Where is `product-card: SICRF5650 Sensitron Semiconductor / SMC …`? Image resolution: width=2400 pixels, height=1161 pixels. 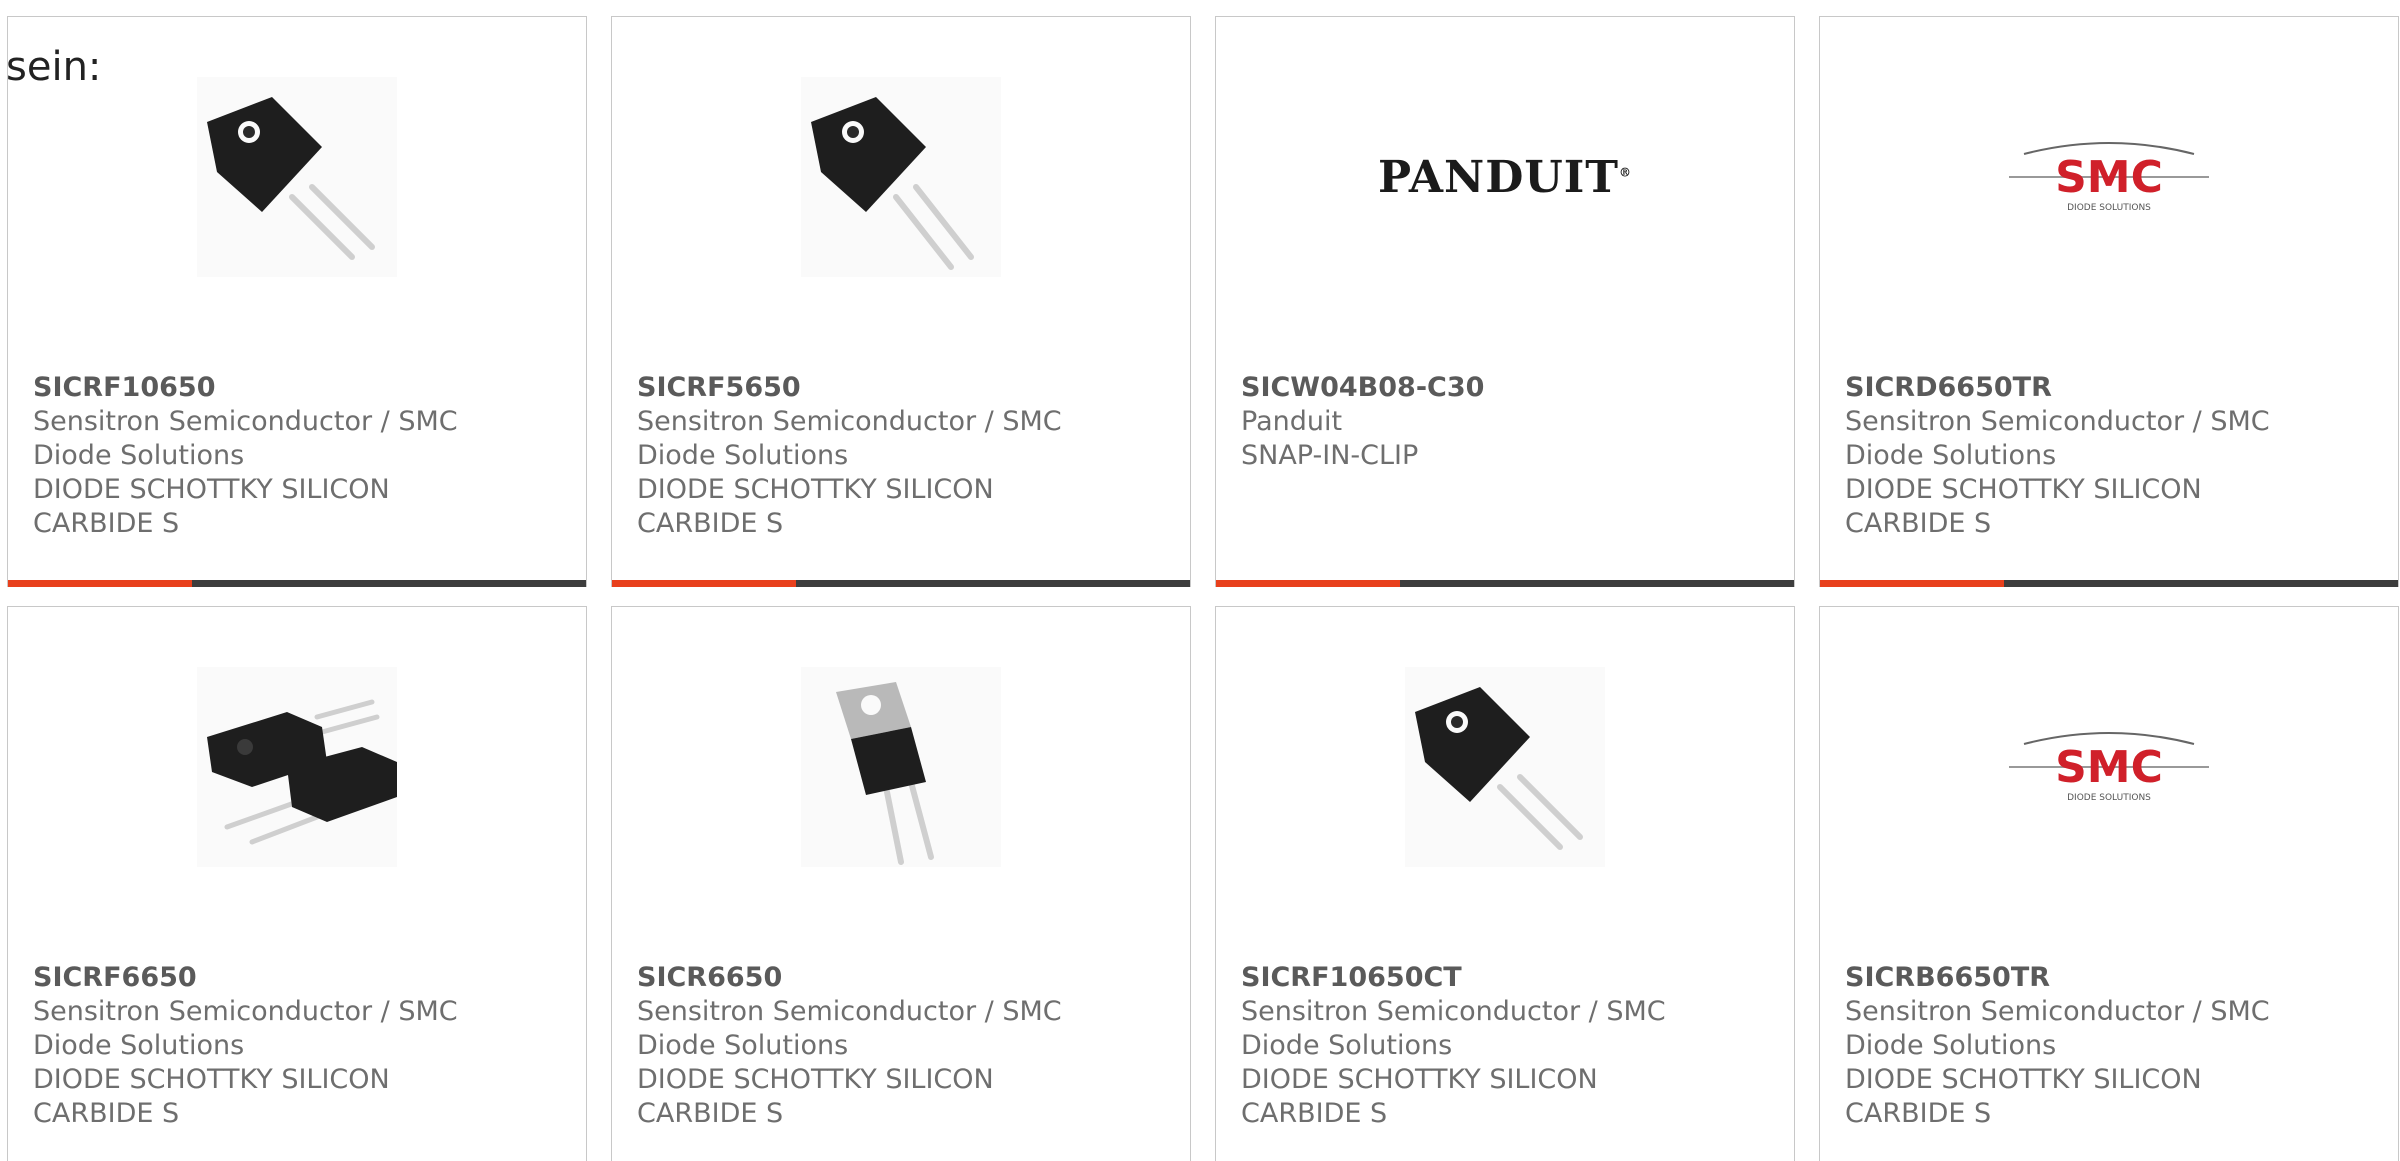
product-card: SICRF5650 Sensitron Semiconductor / SMC … is located at coordinates (901, 301).